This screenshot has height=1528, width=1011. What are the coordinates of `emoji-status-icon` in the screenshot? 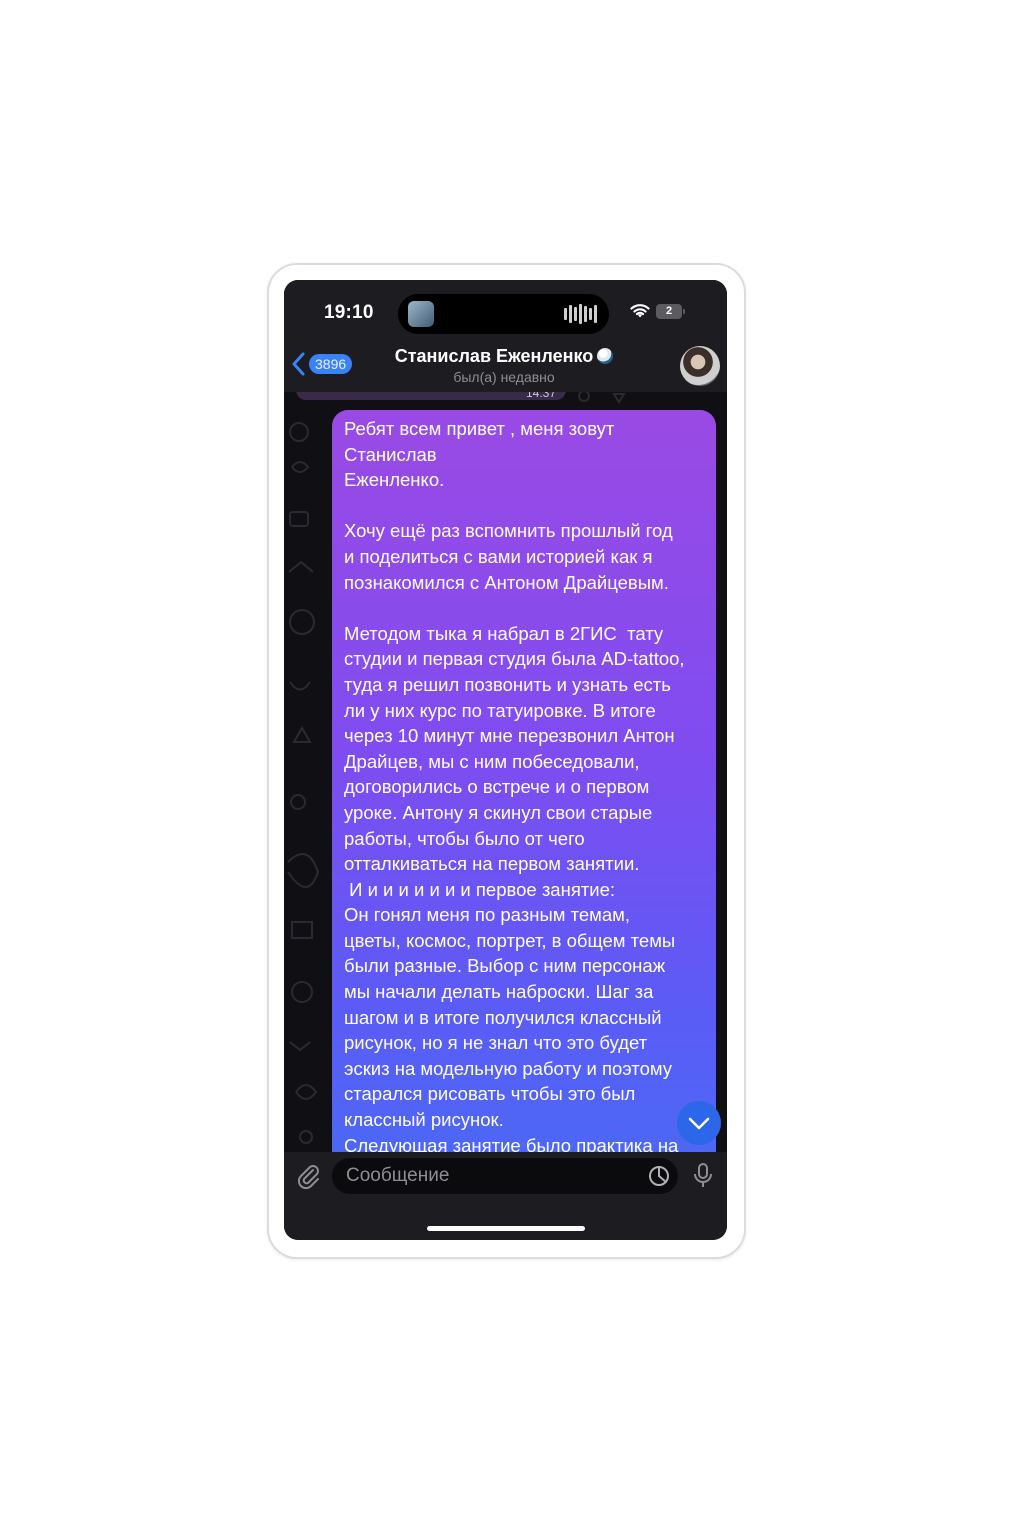 It's located at (605, 356).